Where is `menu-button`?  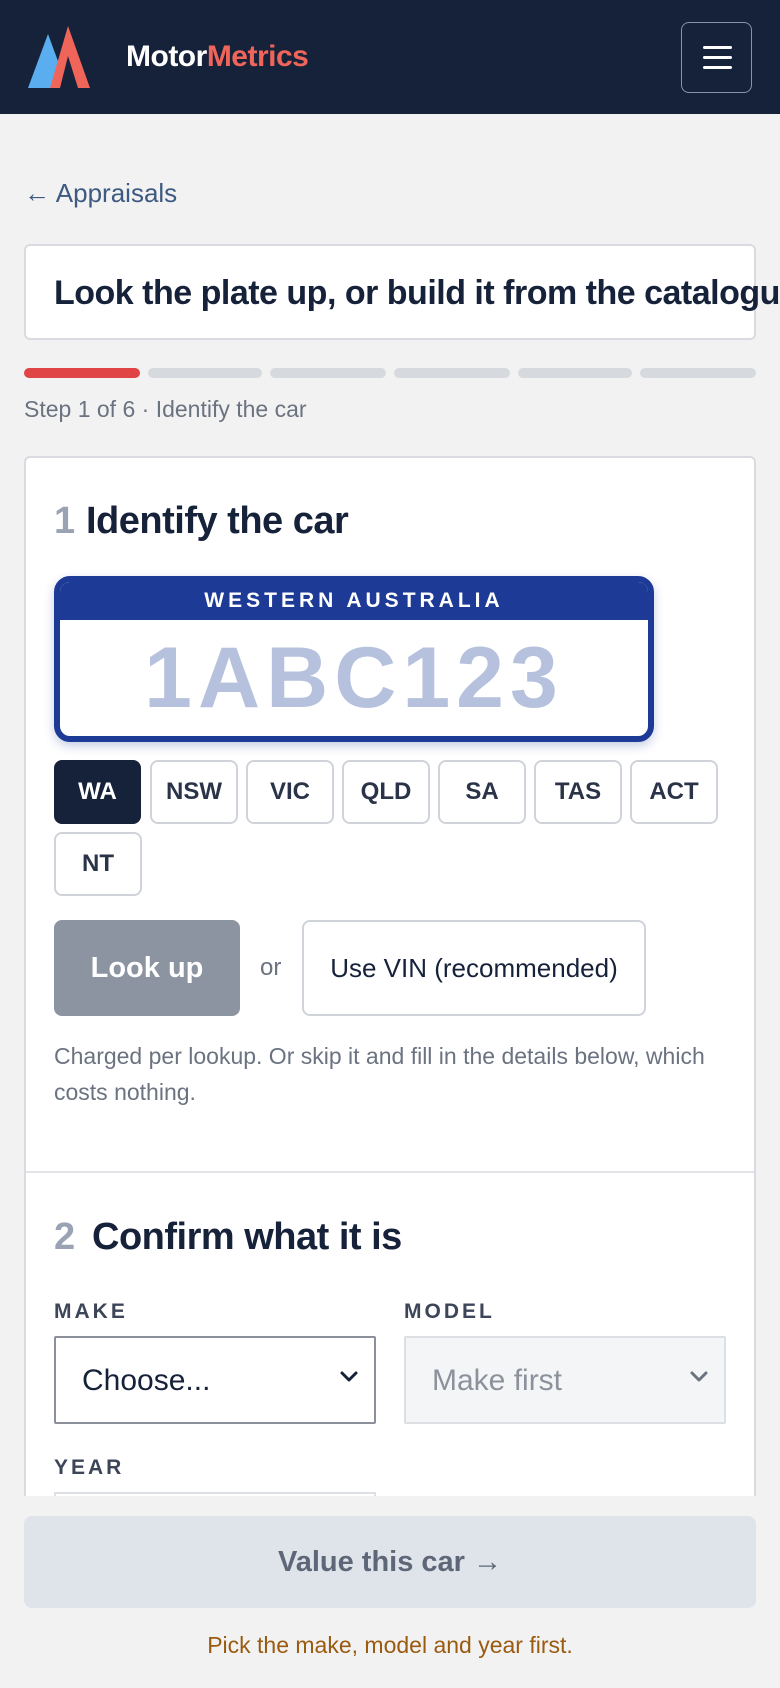 menu-button is located at coordinates (716, 57).